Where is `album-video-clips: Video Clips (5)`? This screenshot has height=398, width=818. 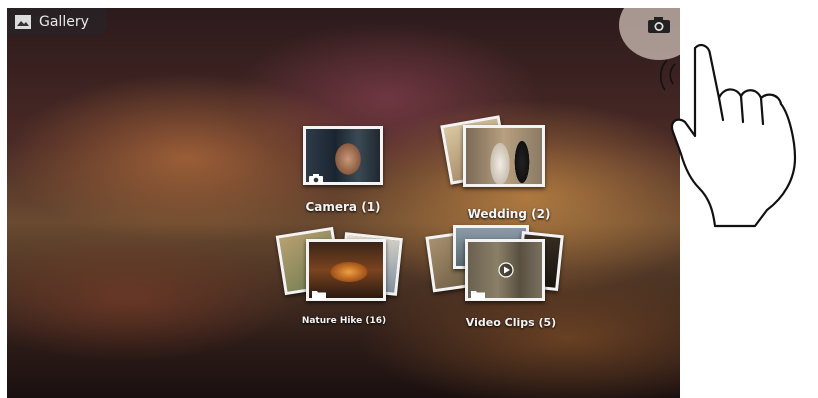
album-video-clips: Video Clips (5) is located at coordinates (496, 278).